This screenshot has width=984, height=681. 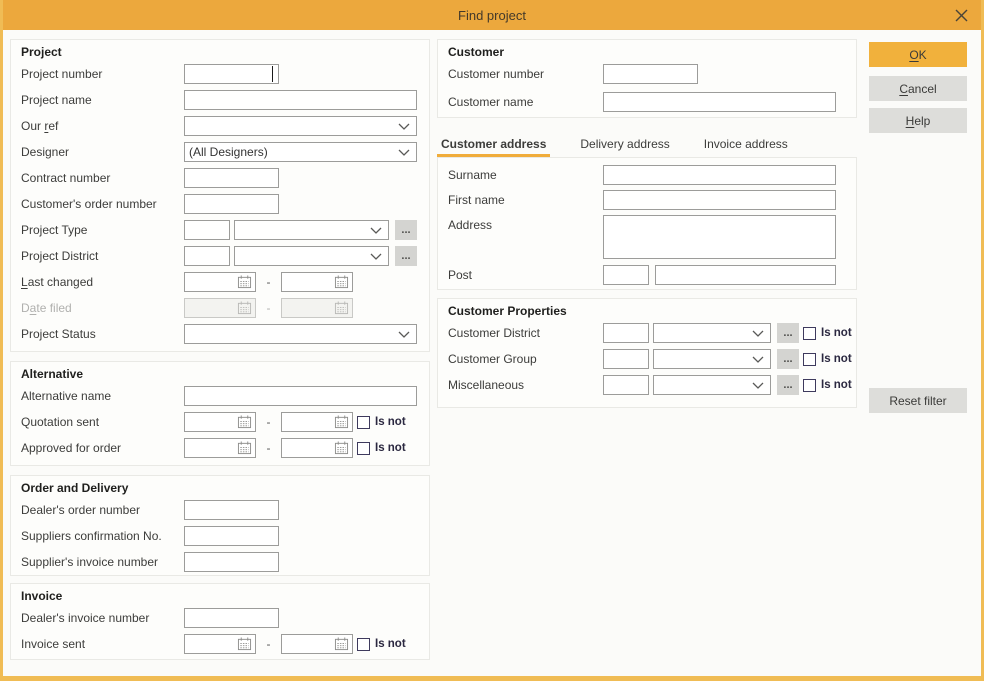 What do you see at coordinates (231, 204) in the screenshot?
I see `customers-order-number-input` at bounding box center [231, 204].